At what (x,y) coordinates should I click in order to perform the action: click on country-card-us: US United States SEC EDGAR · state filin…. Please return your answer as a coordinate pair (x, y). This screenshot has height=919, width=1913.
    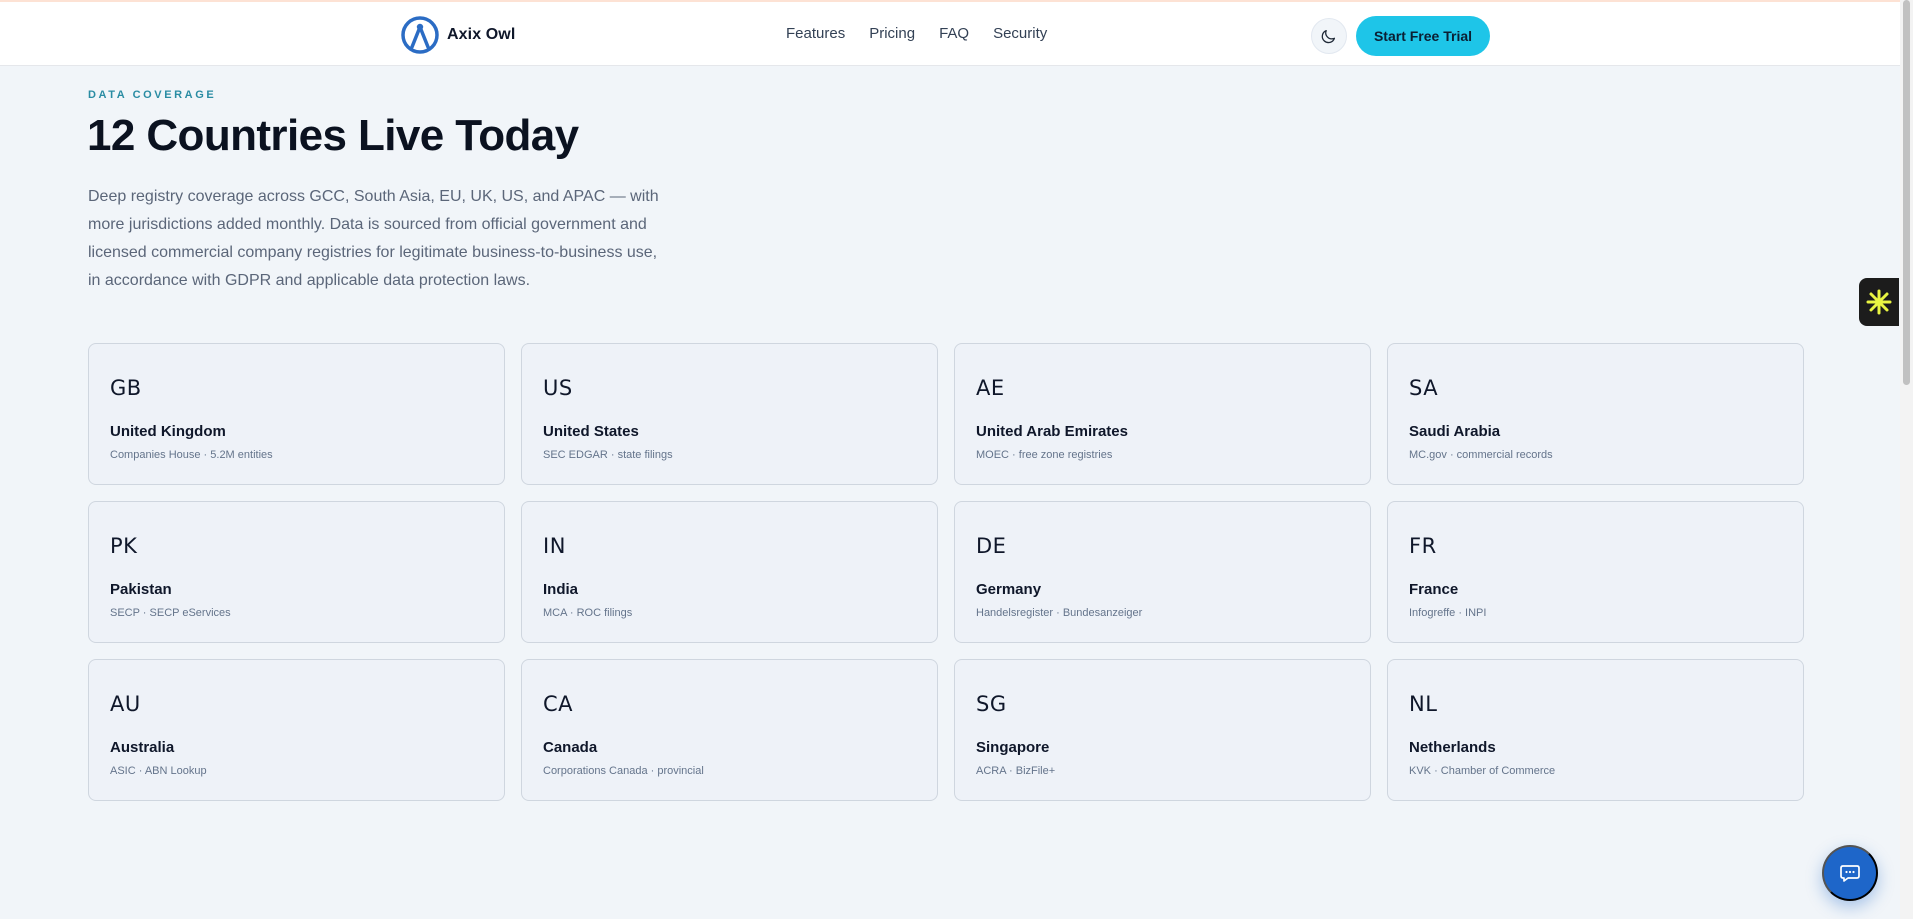
    Looking at the image, I should click on (729, 414).